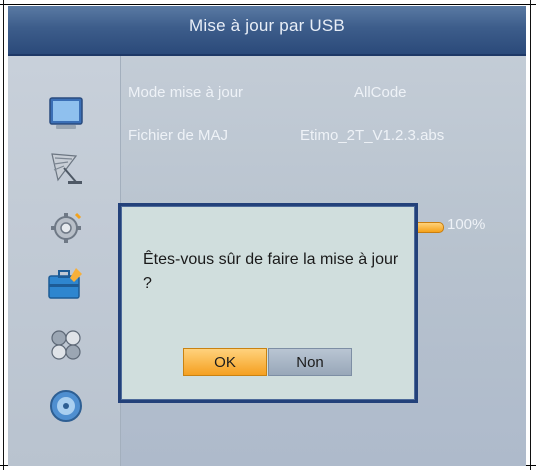  Describe the element at coordinates (66, 406) in the screenshot. I see `disc-icon` at that location.